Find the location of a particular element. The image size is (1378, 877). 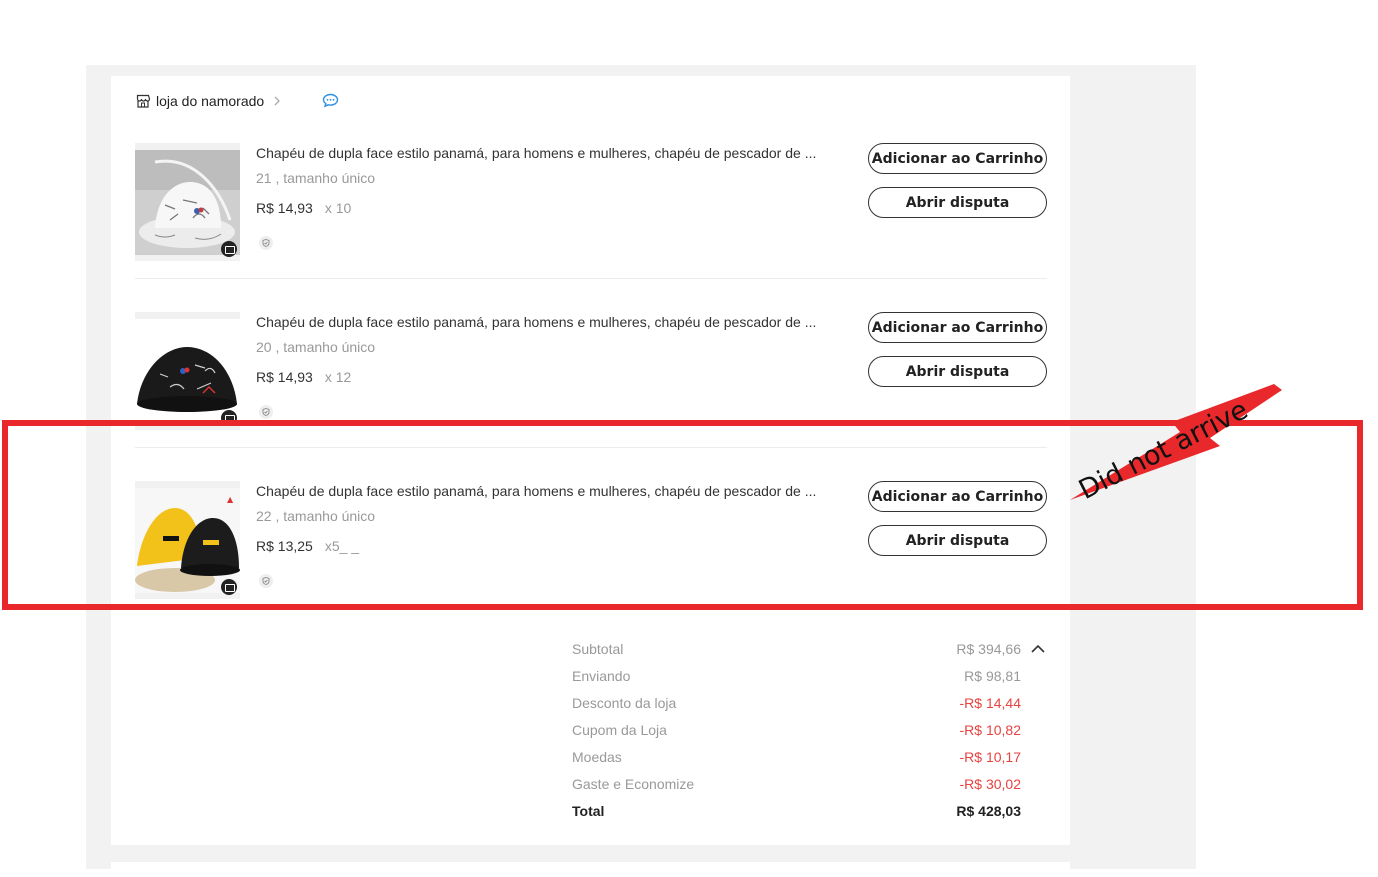

summary-value: R$ 98,81 is located at coordinates (992, 676).